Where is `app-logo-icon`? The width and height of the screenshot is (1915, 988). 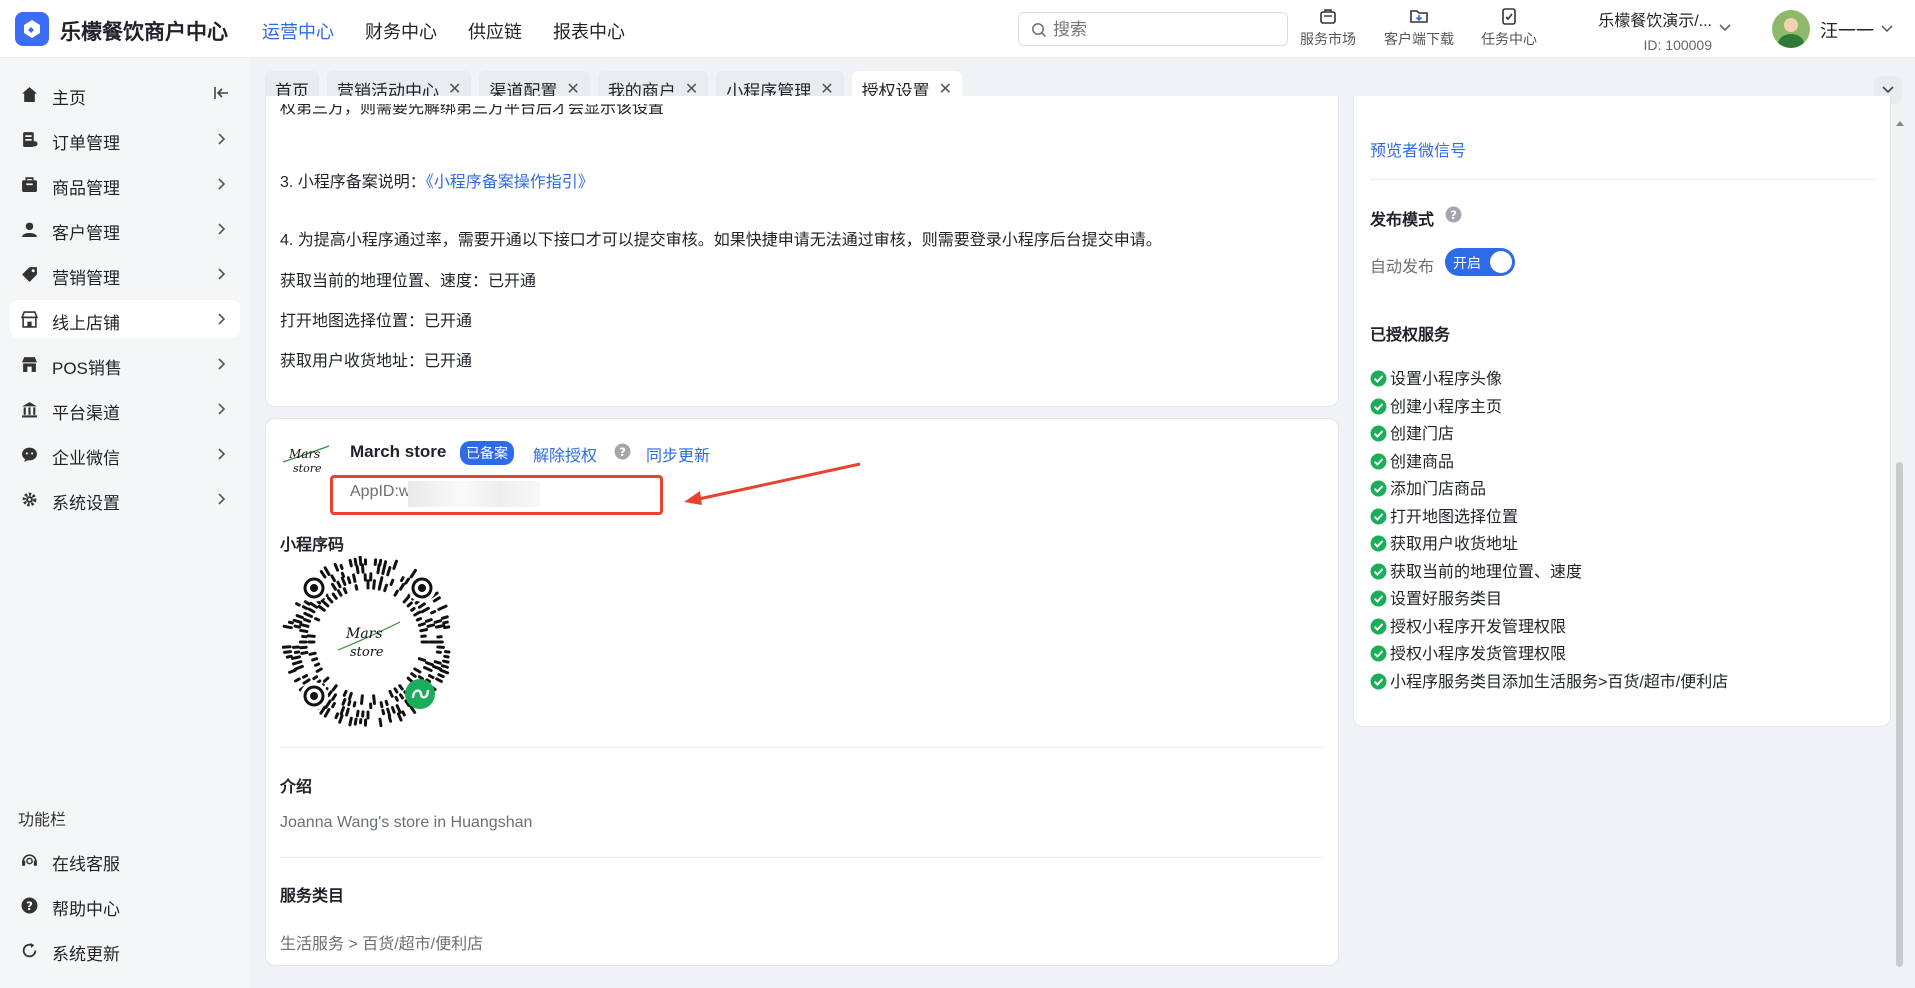
app-logo-icon is located at coordinates (32, 29).